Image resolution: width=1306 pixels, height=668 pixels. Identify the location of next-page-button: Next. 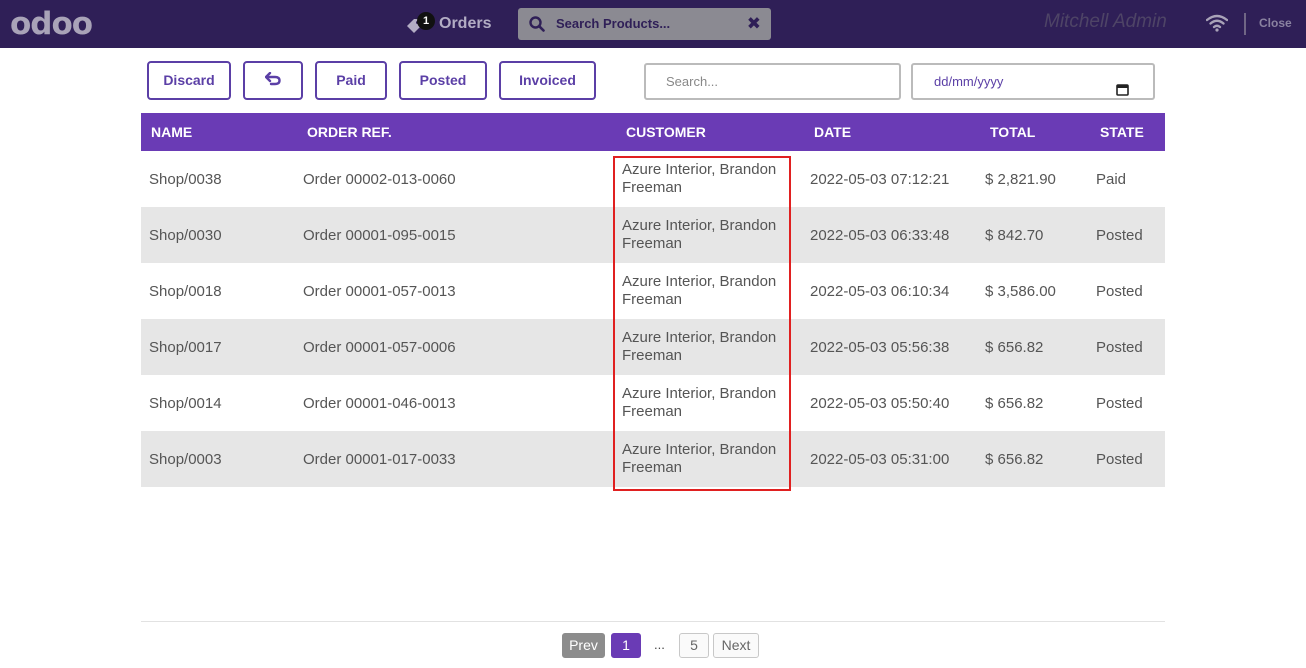
(736, 645).